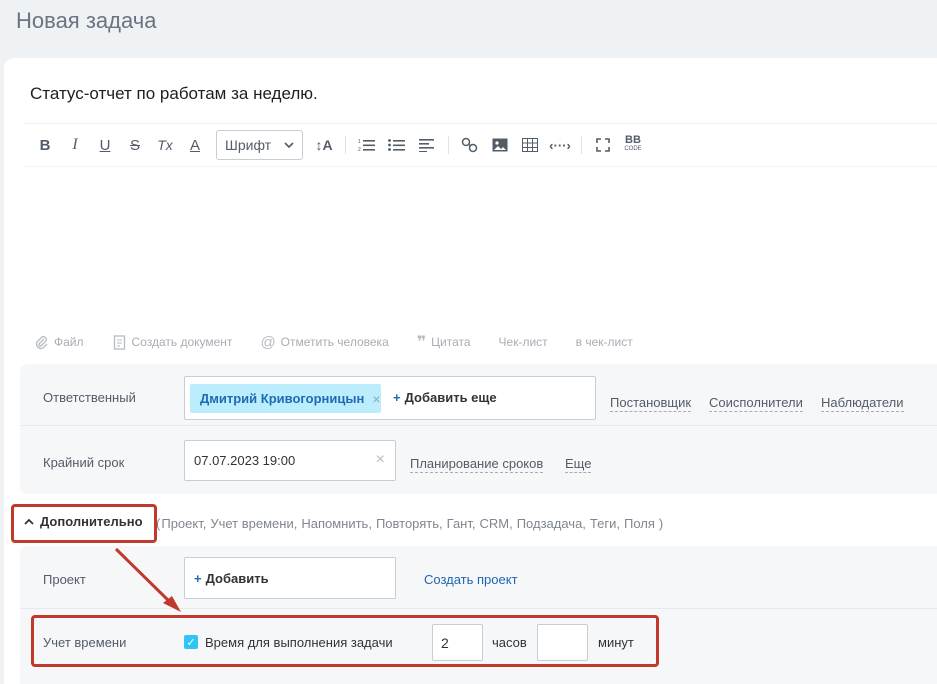 The height and width of the screenshot is (684, 937). I want to click on svg-text: 1, so click(359, 142).